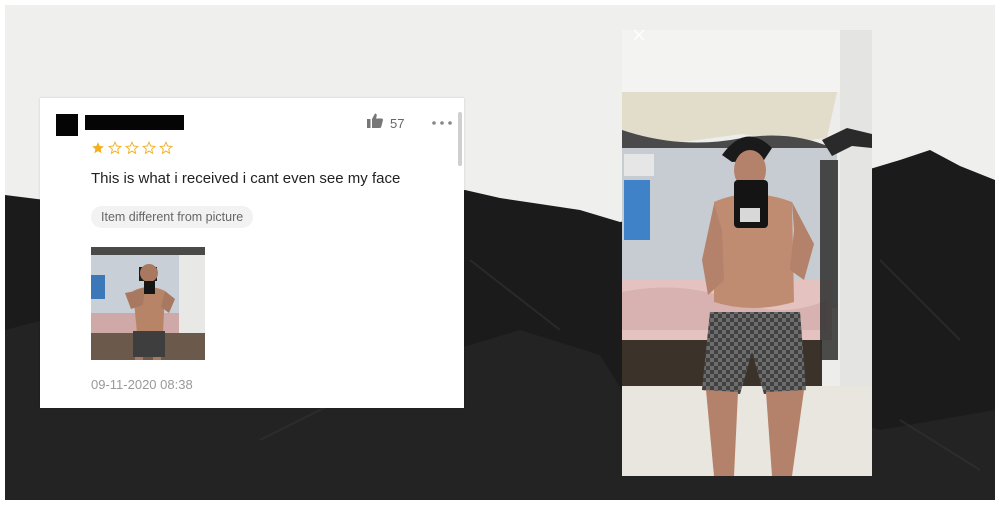 The height and width of the screenshot is (505, 1000). Describe the element at coordinates (639, 35) in the screenshot. I see `close-icon` at that location.